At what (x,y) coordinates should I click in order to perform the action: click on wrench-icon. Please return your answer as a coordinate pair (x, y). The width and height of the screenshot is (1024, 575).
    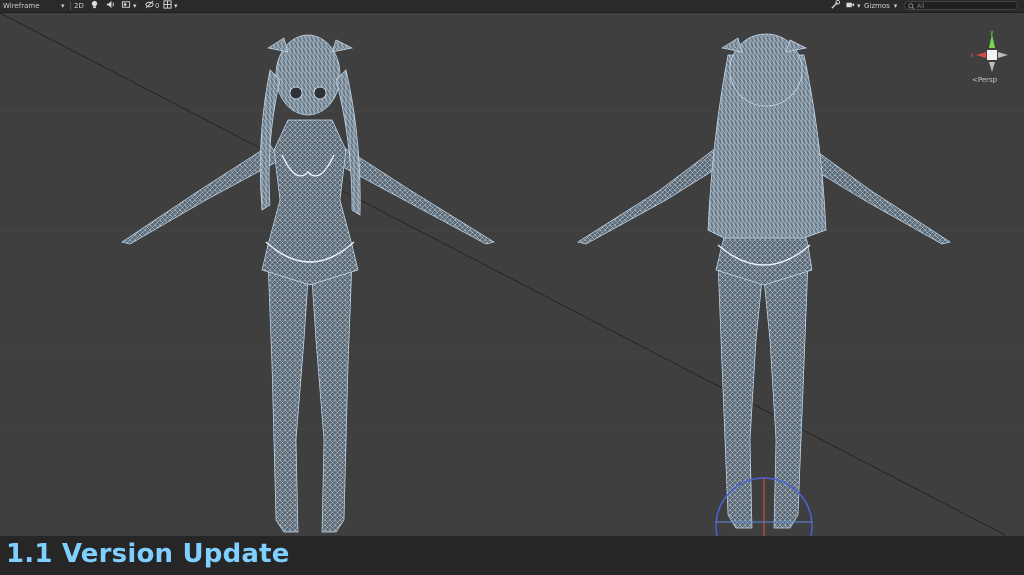
    Looking at the image, I should click on (835, 6).